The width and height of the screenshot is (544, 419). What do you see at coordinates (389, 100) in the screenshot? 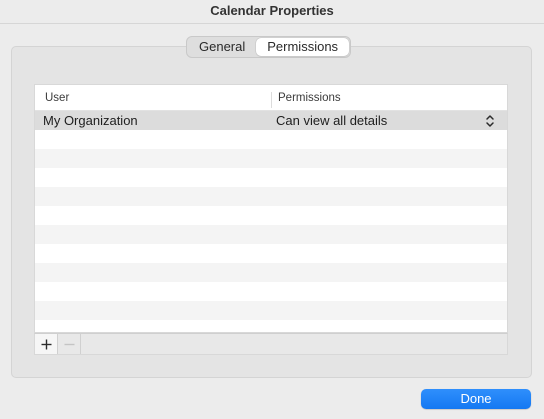
I see `column-header-permissions: Permissions` at bounding box center [389, 100].